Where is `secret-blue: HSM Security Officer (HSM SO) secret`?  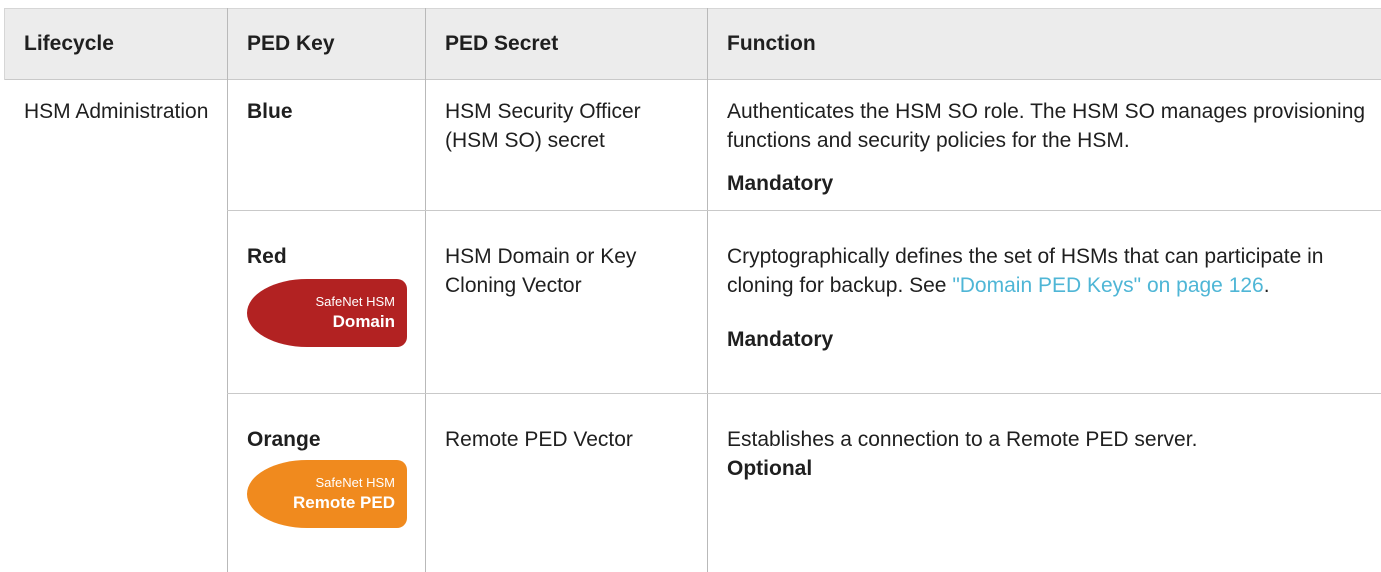 secret-blue: HSM Security Officer (HSM SO) secret is located at coordinates (543, 126).